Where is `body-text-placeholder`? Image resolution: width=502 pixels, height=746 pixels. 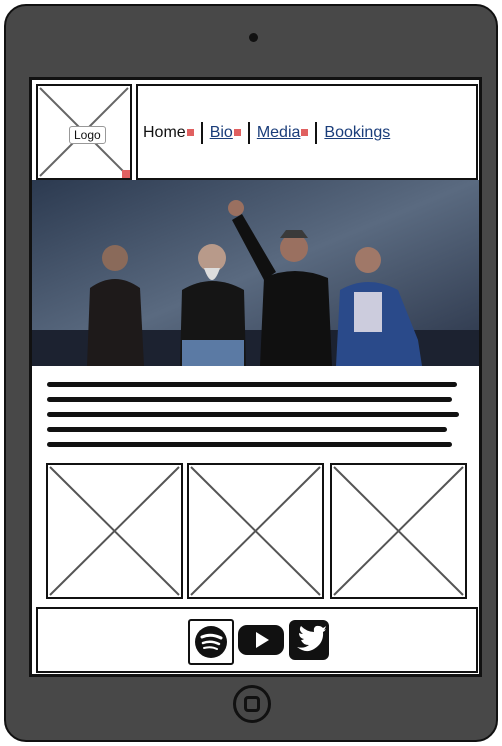 body-text-placeholder is located at coordinates (254, 419).